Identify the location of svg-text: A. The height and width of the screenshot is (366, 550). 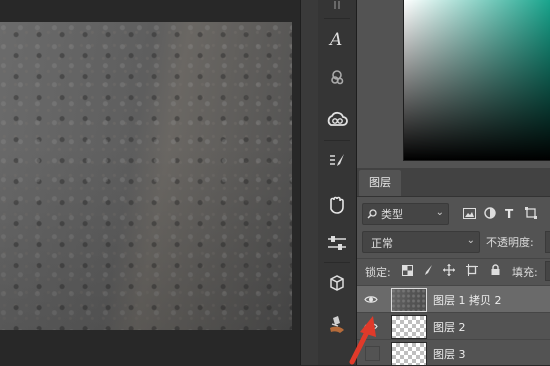
(335, 39).